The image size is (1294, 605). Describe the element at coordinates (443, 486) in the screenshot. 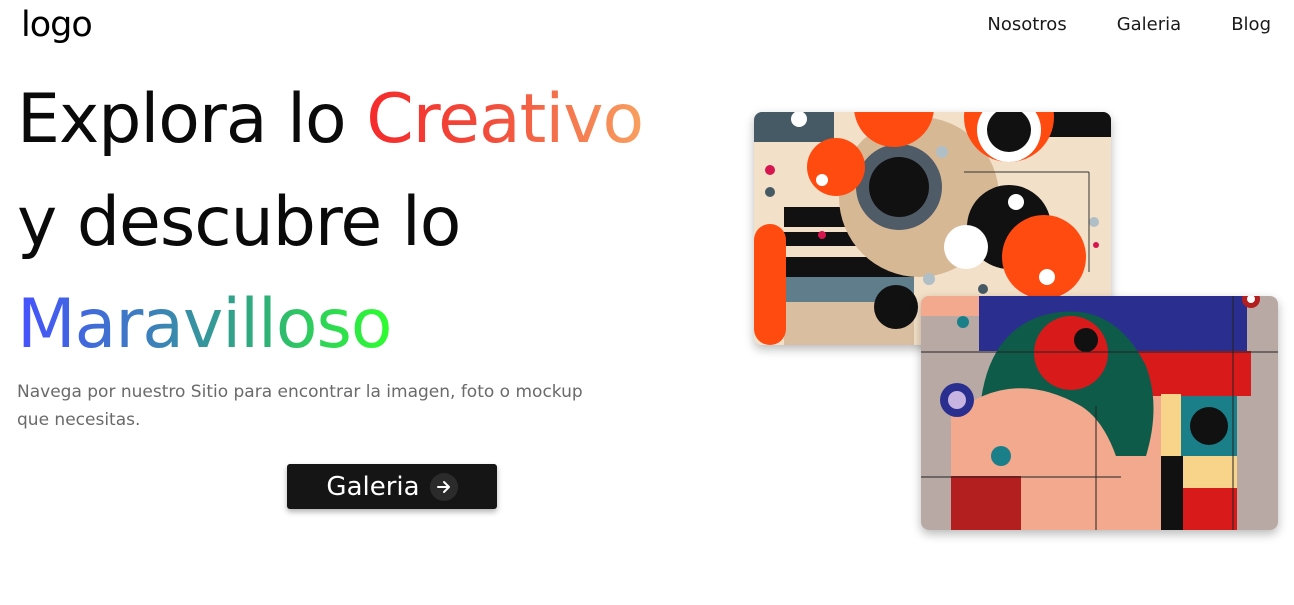

I see `arrow-right-icon` at that location.